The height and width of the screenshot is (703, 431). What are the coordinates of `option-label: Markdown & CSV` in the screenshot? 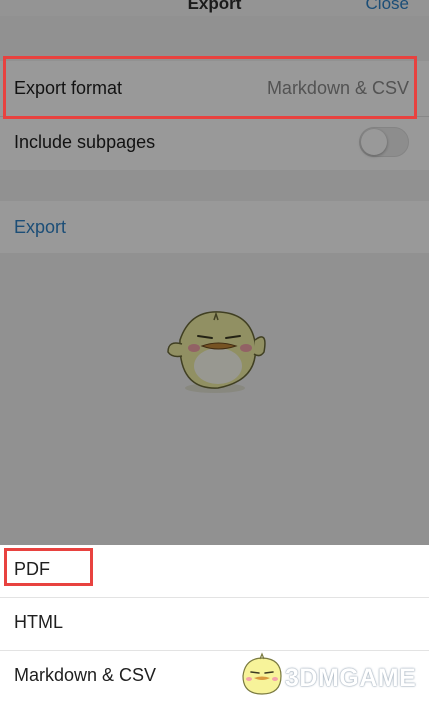 It's located at (85, 675).